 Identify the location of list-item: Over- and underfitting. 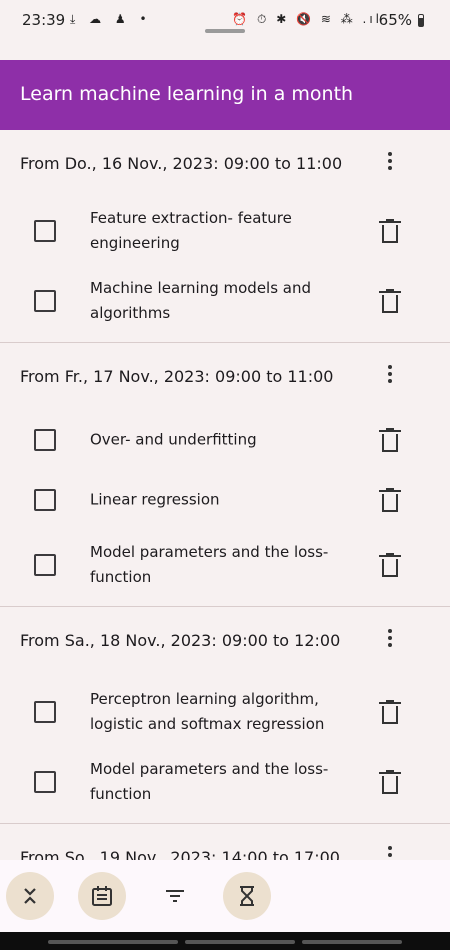
(225, 440).